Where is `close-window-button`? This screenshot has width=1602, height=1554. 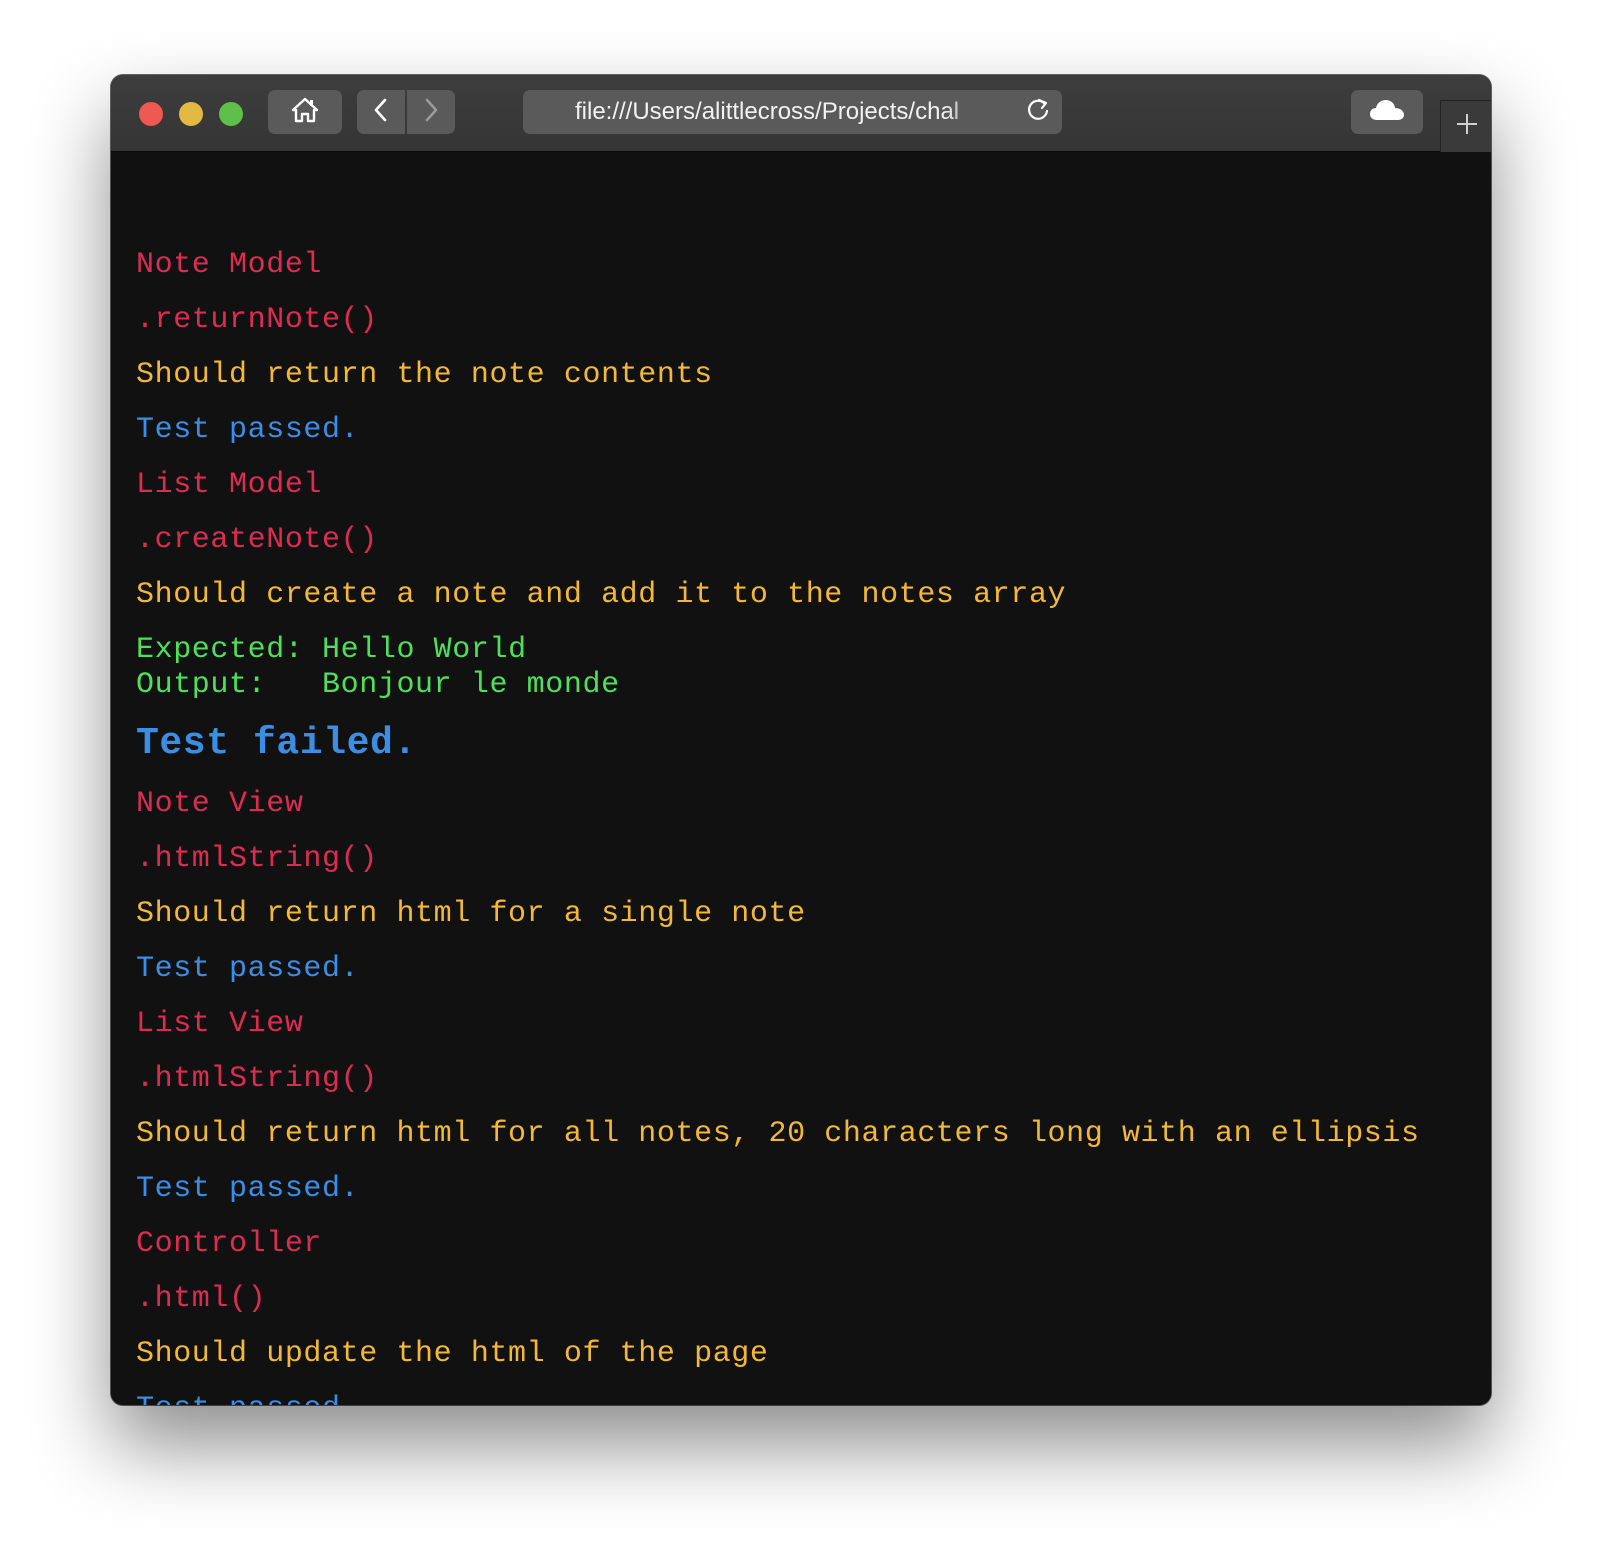 close-window-button is located at coordinates (151, 114).